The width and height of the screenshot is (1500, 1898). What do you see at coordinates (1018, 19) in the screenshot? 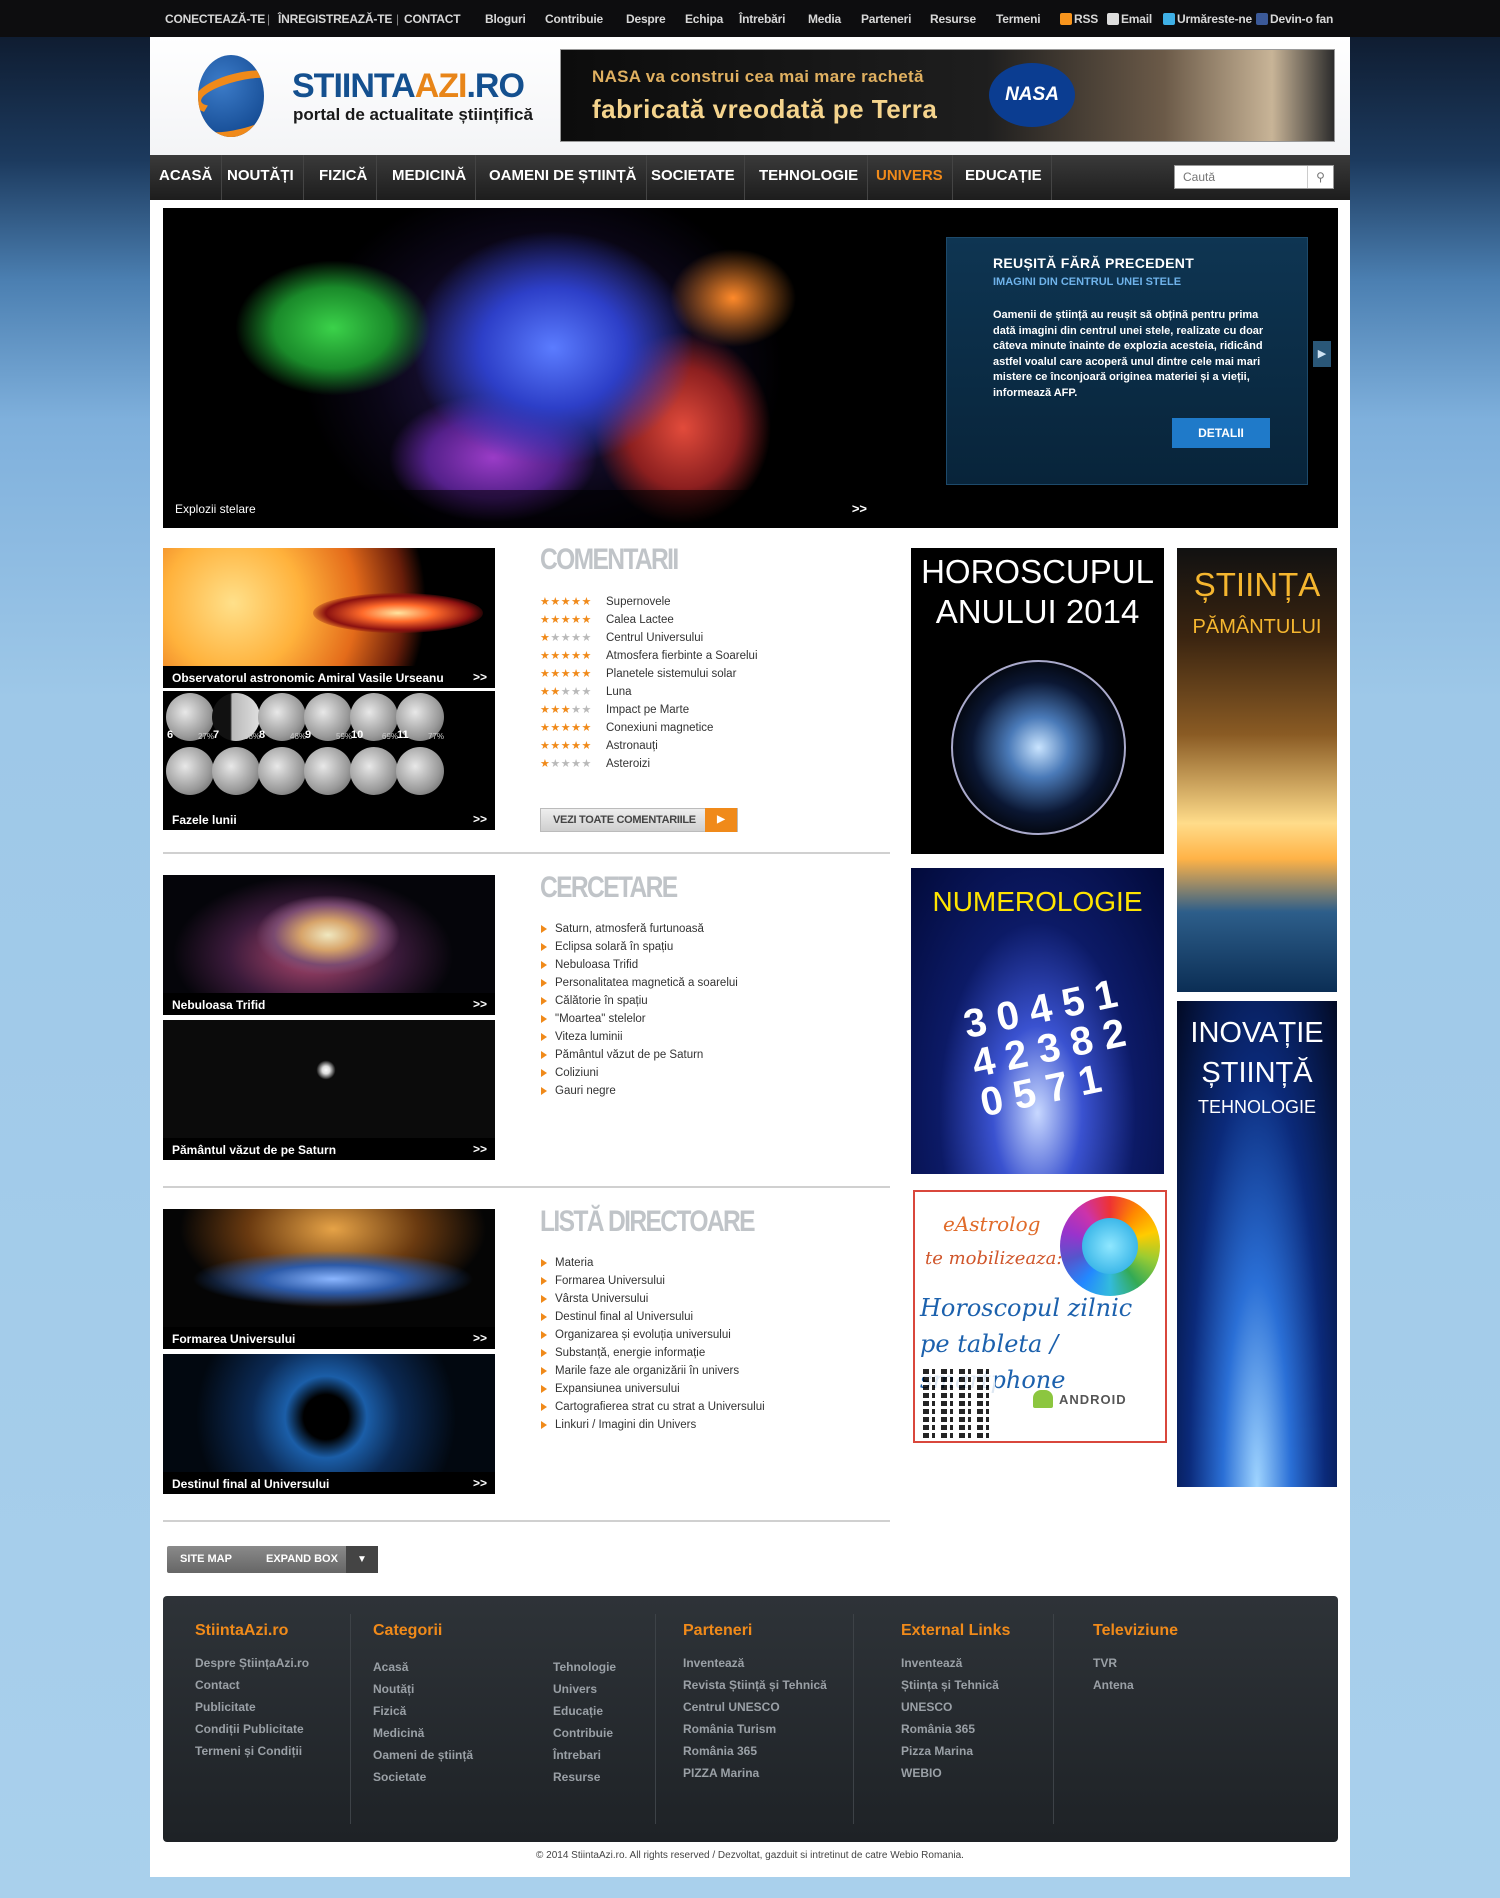
I see `top-link-terms: Termeni` at bounding box center [1018, 19].